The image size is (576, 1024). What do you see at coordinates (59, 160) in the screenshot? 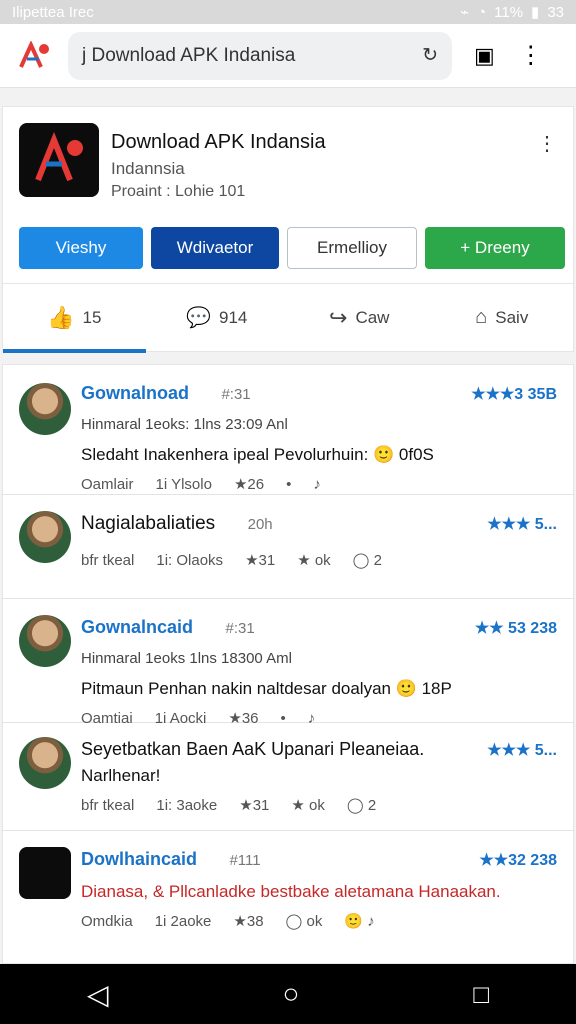
I see `app-icon` at bounding box center [59, 160].